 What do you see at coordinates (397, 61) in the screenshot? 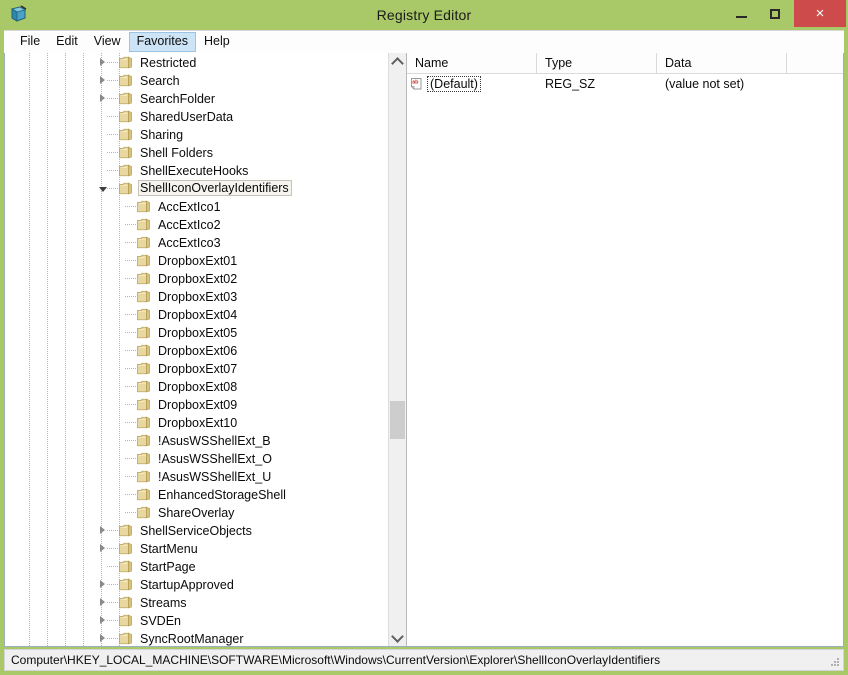
I see `scroll-up-button` at bounding box center [397, 61].